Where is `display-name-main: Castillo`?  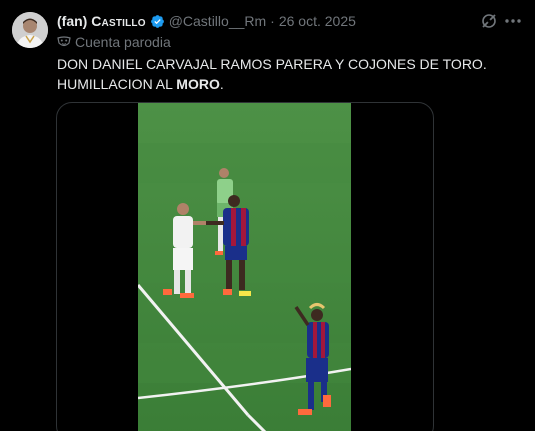
display-name-main: Castillo is located at coordinates (118, 21).